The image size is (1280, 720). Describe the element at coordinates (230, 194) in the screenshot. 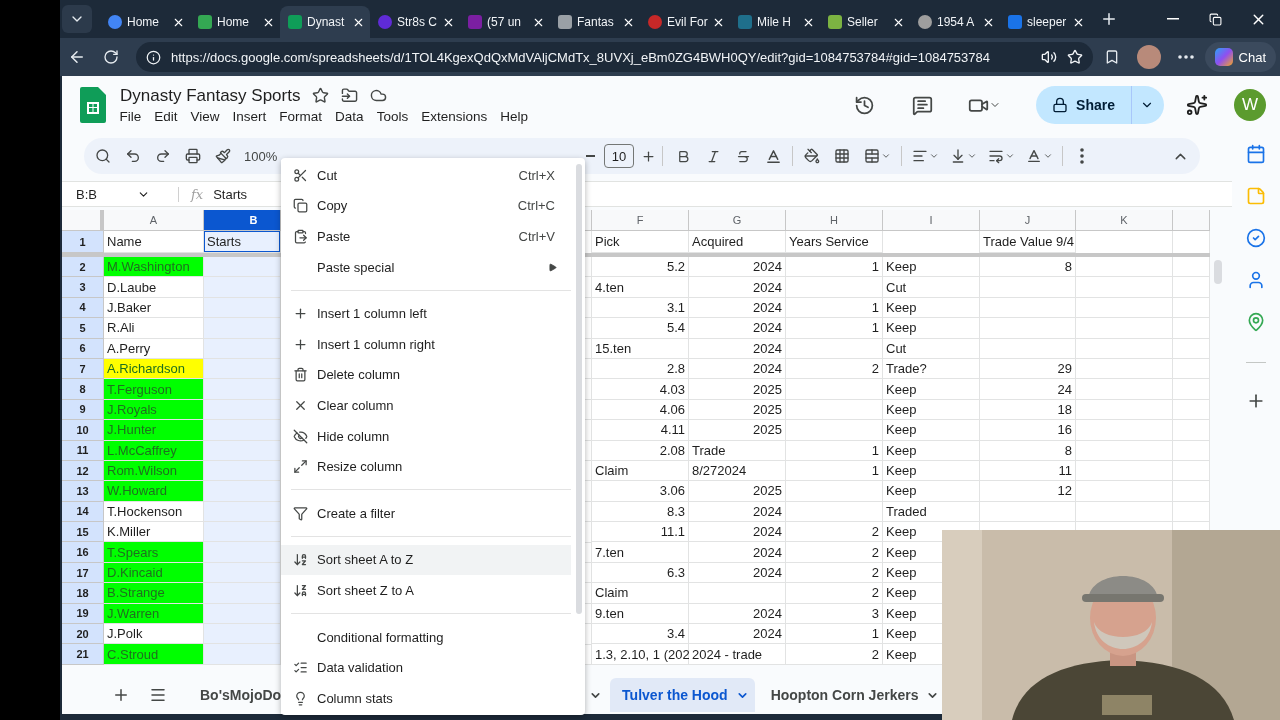

I see `formula-text: Starts` at that location.